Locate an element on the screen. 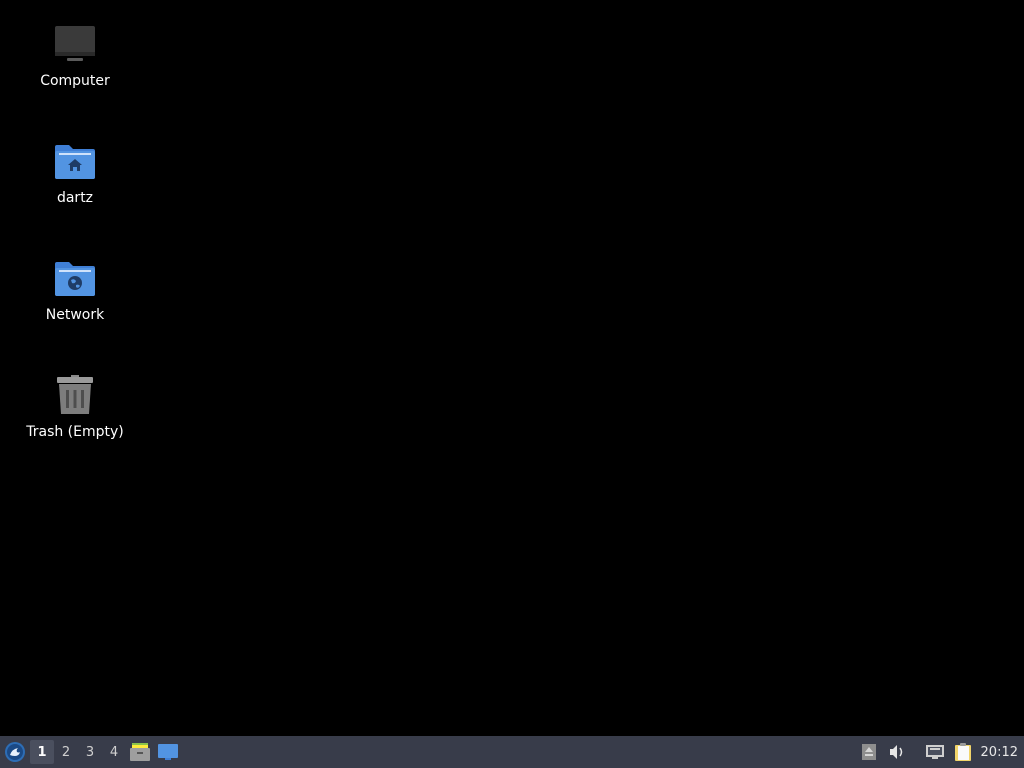 This screenshot has width=1024, height=768. show-desktop-icon is located at coordinates (168, 752).